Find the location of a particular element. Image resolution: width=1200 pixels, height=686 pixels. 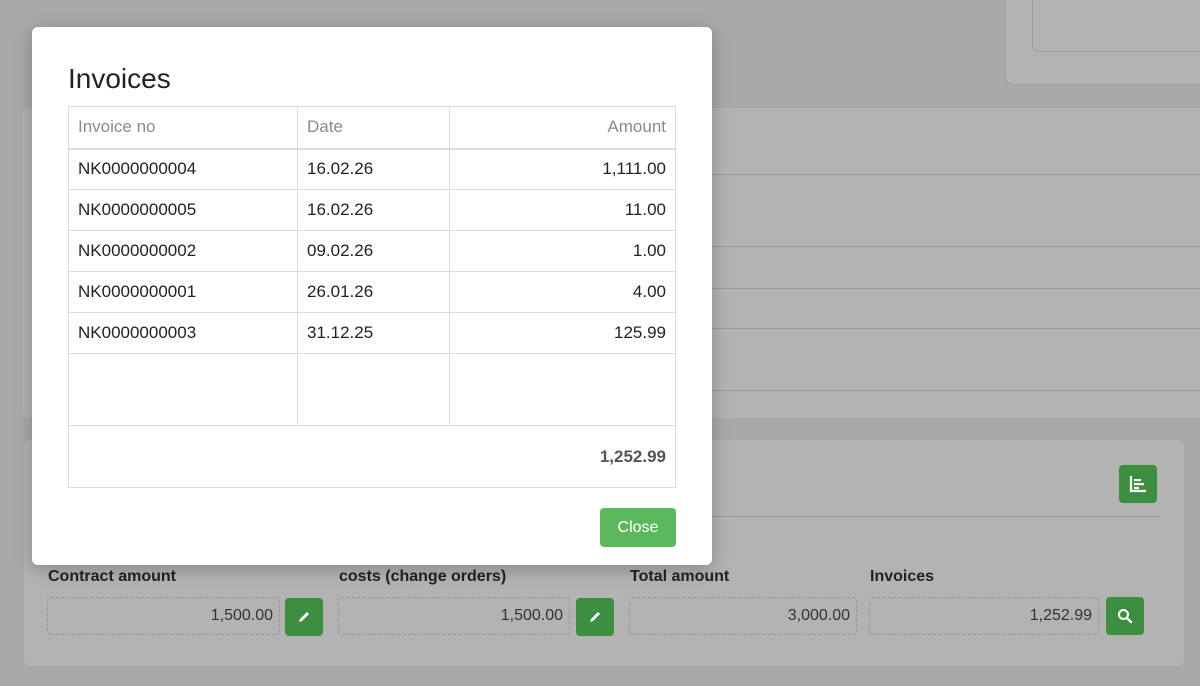

table-row: NK0000000005 16.02.26 11.00 is located at coordinates (372, 210).